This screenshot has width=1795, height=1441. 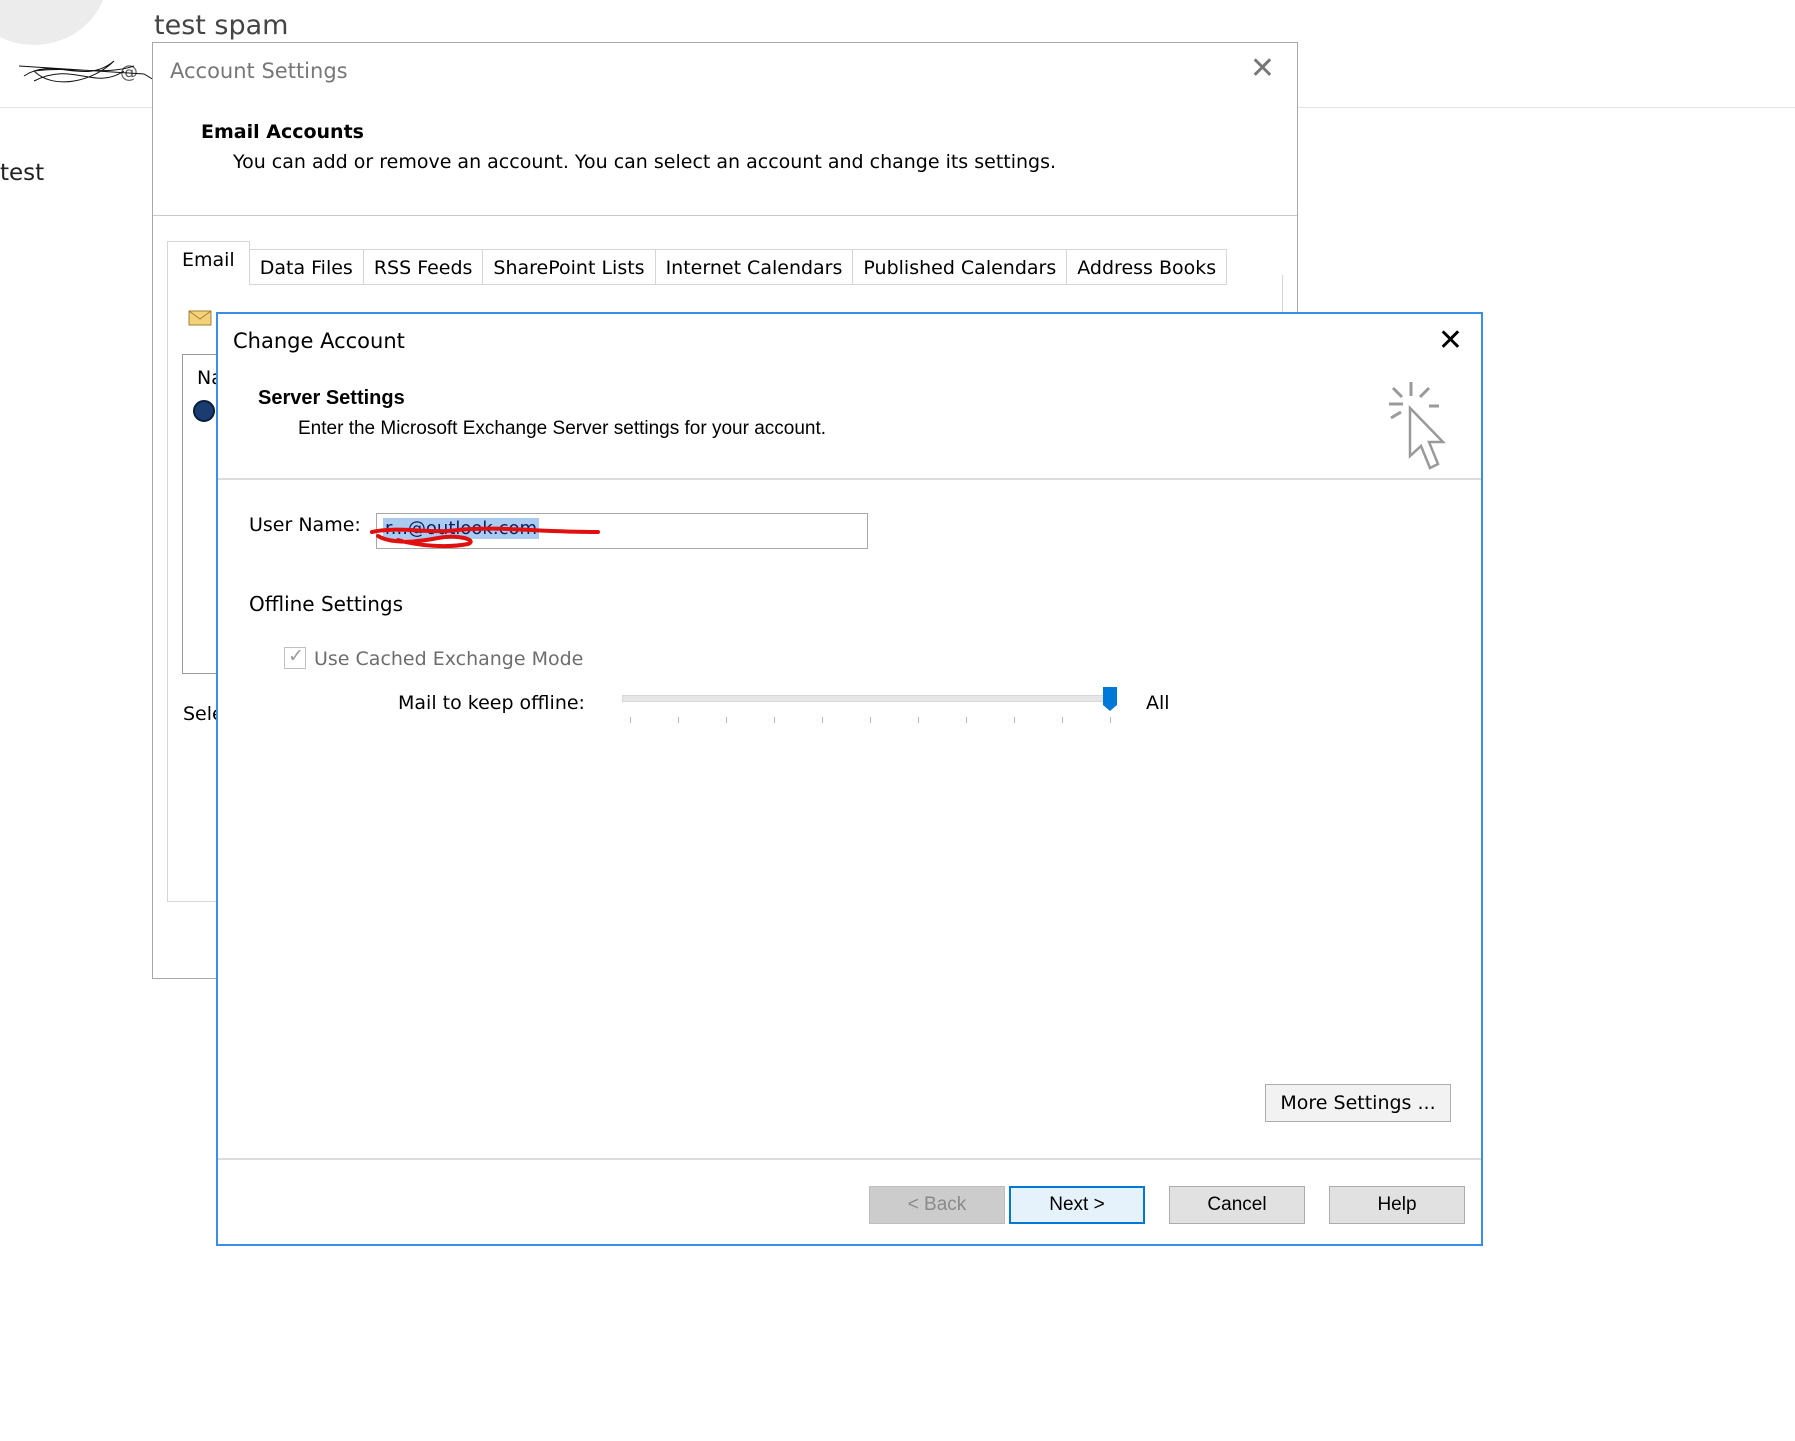 What do you see at coordinates (1237, 1205) in the screenshot?
I see `cancel-button: Cancel` at bounding box center [1237, 1205].